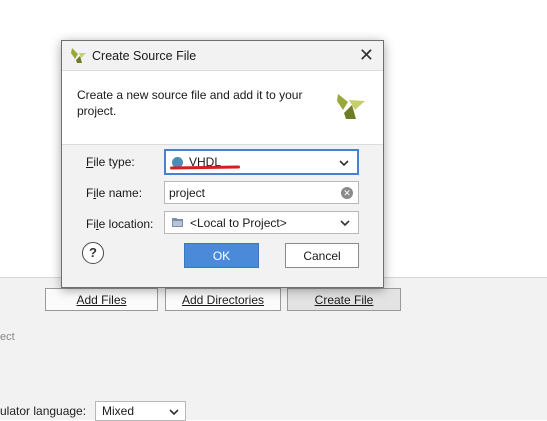  Describe the element at coordinates (118, 411) in the screenshot. I see `simulator-language-value: Mixed` at that location.